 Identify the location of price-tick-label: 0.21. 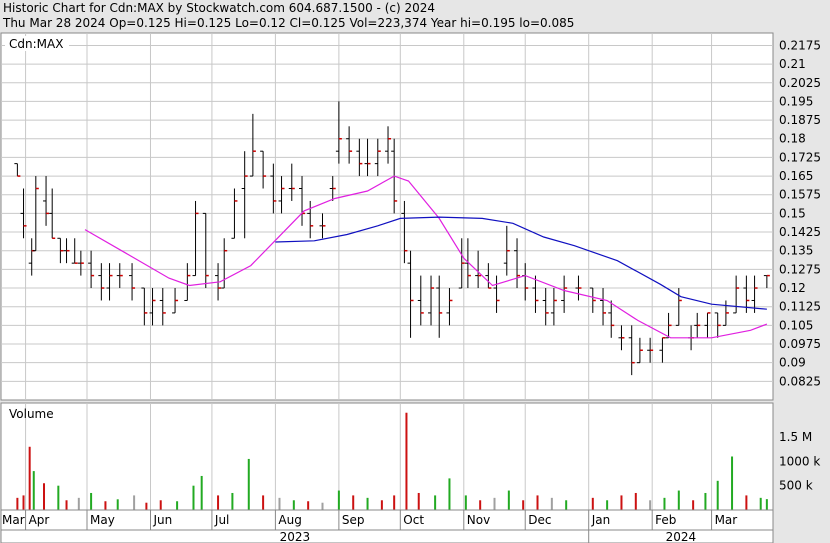
(792, 64).